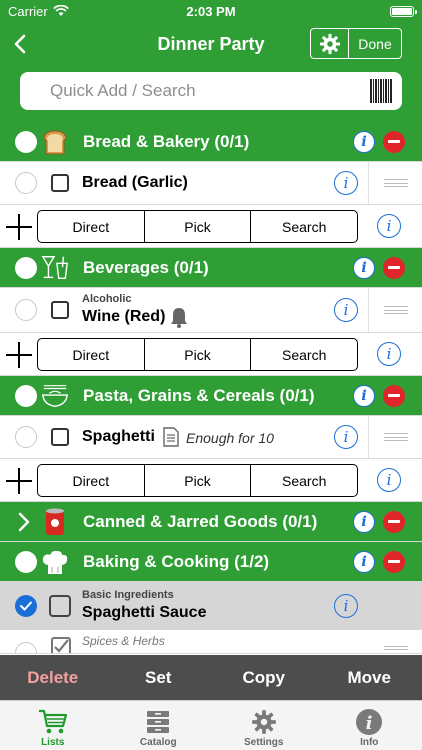 This screenshot has height=750, width=422. I want to click on list-item-selected: Basic Ingredients Spaghetti Sauce i, so click(211, 606).